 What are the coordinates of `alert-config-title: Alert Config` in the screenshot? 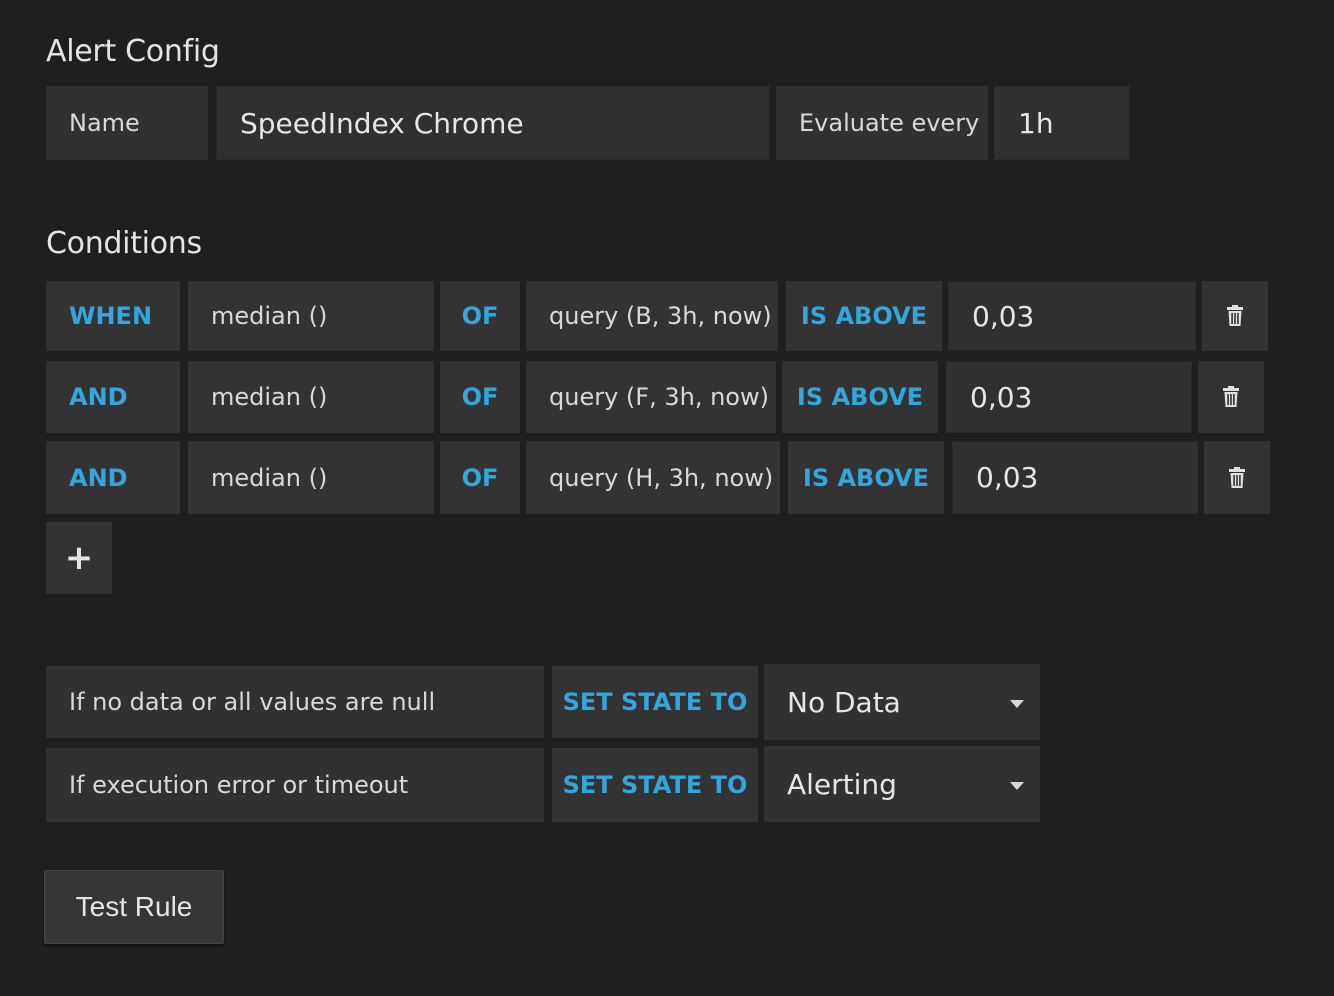 It's located at (133, 51).